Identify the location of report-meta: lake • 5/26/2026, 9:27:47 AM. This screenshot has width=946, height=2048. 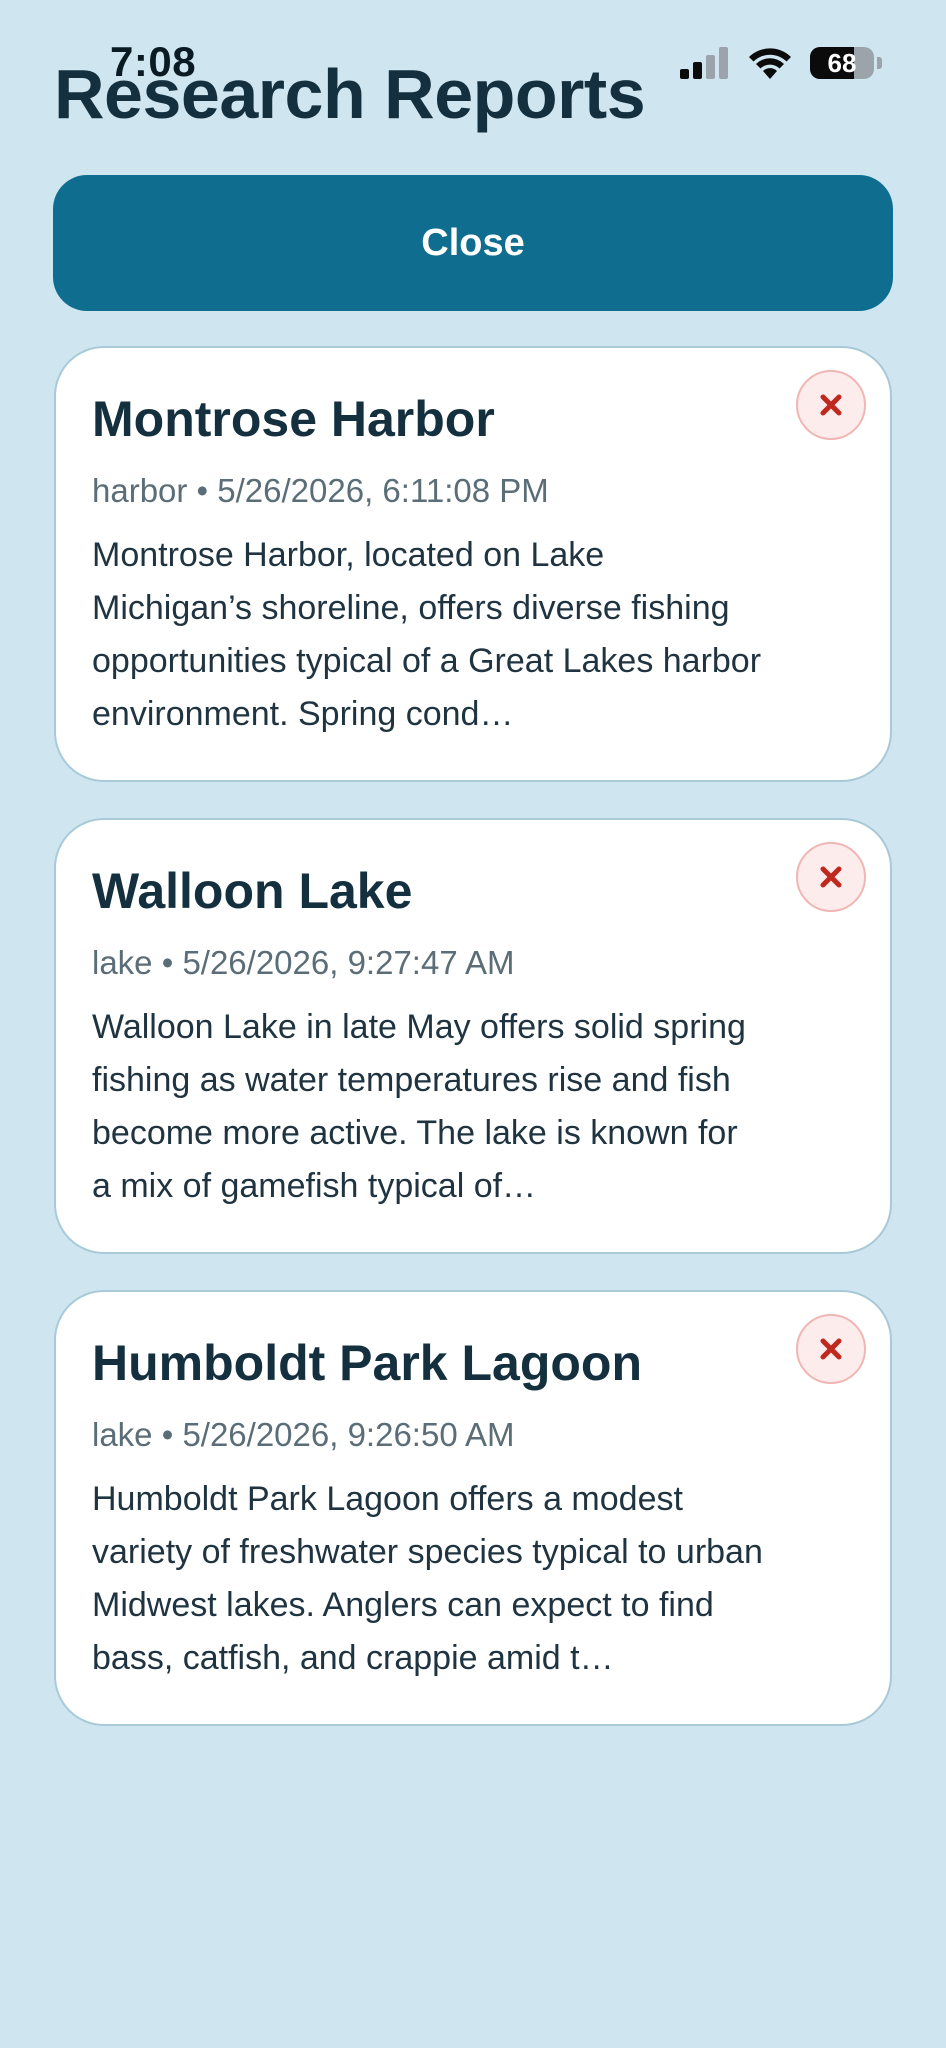
(473, 963).